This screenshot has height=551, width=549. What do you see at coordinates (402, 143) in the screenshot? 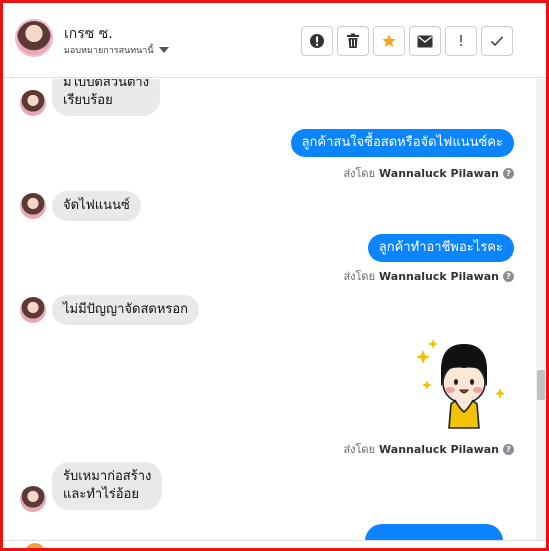
I see `outgoing-message: ลูกค้าสนใจซื้อสดหรือจัดไฟแนนซ์คะ` at bounding box center [402, 143].